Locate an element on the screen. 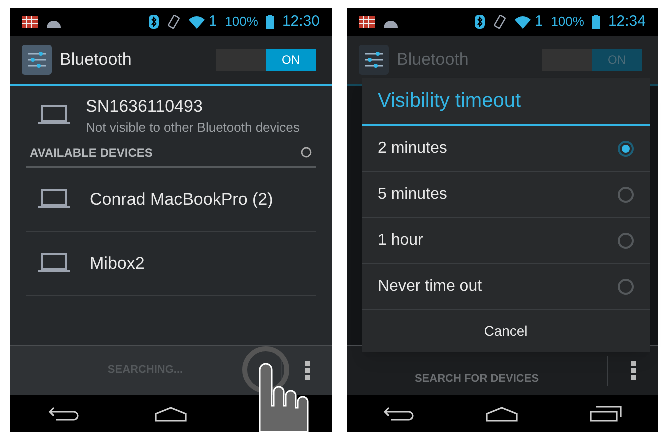 The image size is (666, 432). timeout-option: 1 hour is located at coordinates (506, 241).